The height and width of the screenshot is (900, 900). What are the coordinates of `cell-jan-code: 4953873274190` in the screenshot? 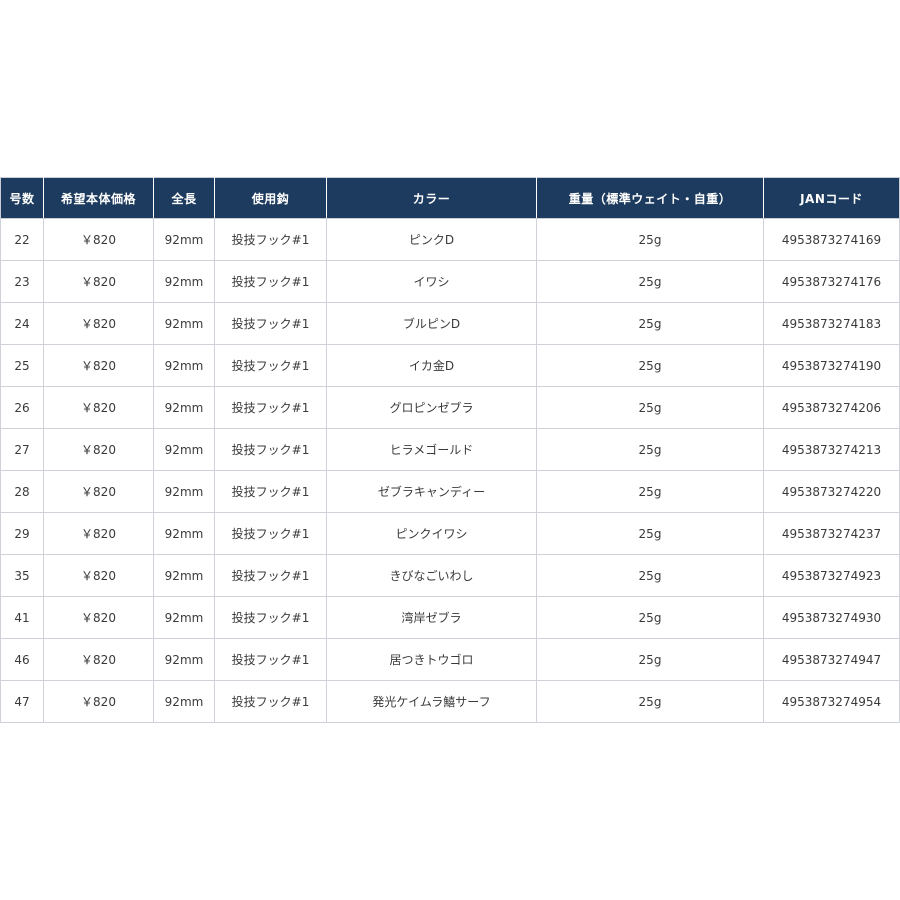 It's located at (831, 365).